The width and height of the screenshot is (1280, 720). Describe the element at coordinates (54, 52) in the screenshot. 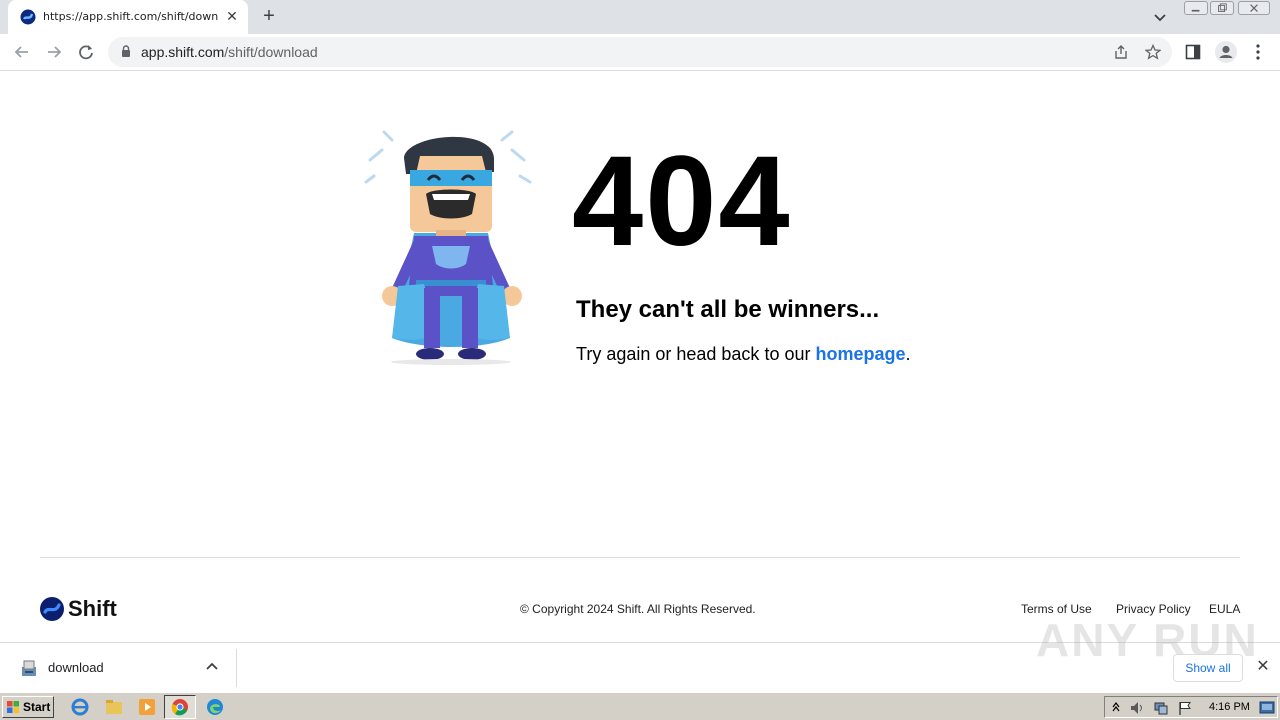

I see `forward-arrow-icon` at that location.